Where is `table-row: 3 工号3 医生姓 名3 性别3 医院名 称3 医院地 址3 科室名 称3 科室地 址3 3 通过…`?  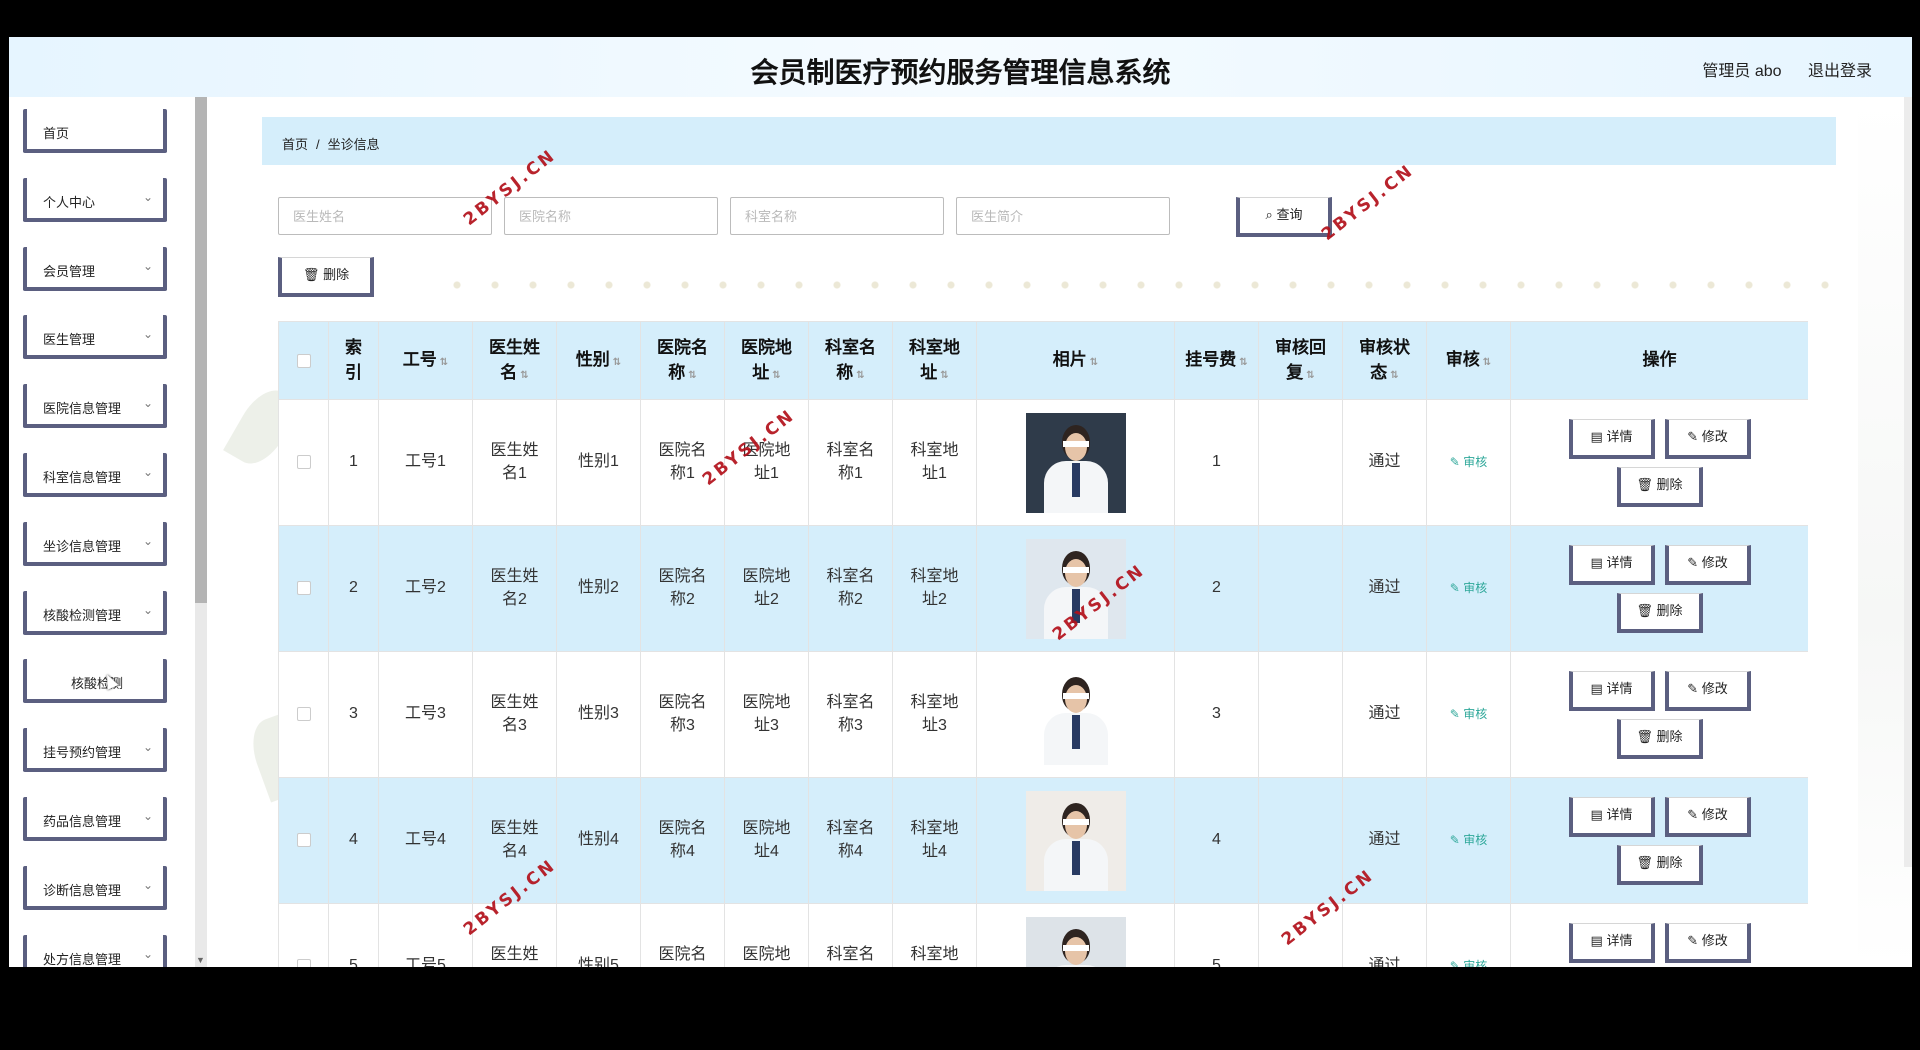
table-row: 3 工号3 医生姓 名3 性别3 医院名 称3 医院地 址3 科室名 称3 科室地 址3 3 通过… is located at coordinates (1043, 714).